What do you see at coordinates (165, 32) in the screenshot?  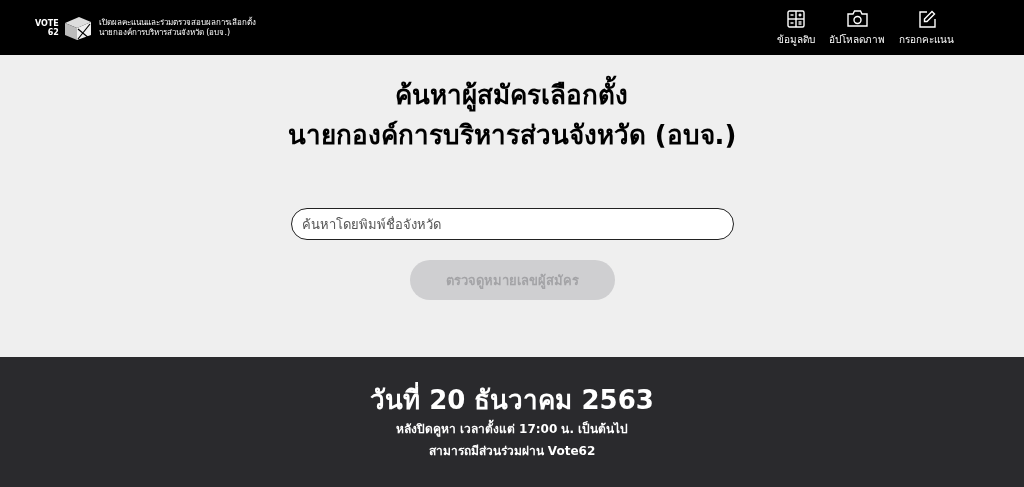 I see `tagline-text: นายกองค์การบริหารส่วนจังหวัด (อบจ.)` at bounding box center [165, 32].